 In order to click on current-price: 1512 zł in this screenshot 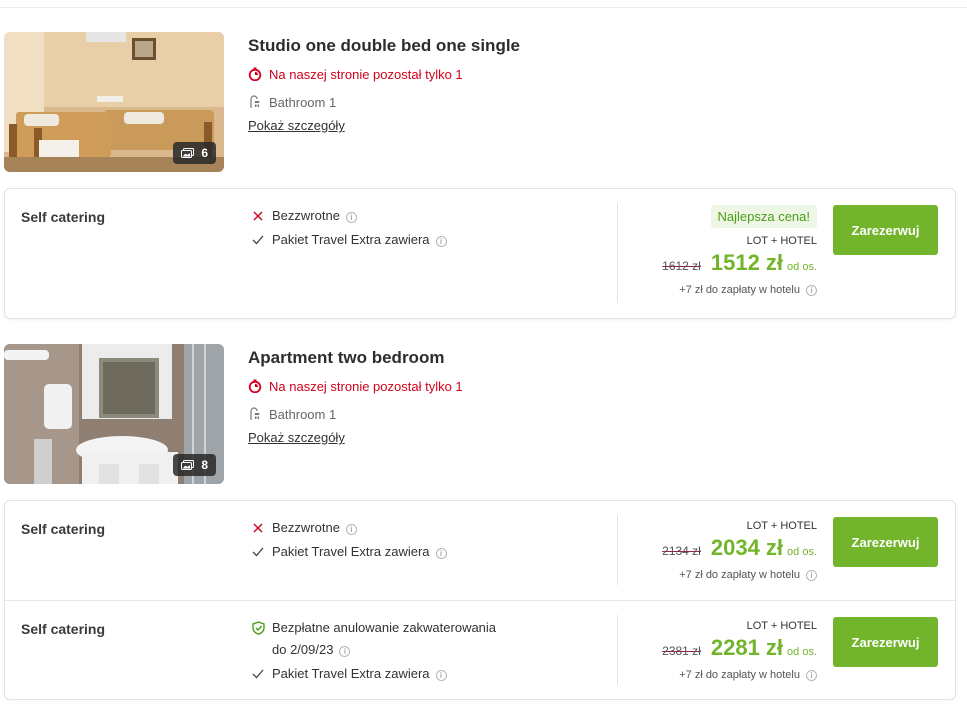, I will do `click(747, 262)`.